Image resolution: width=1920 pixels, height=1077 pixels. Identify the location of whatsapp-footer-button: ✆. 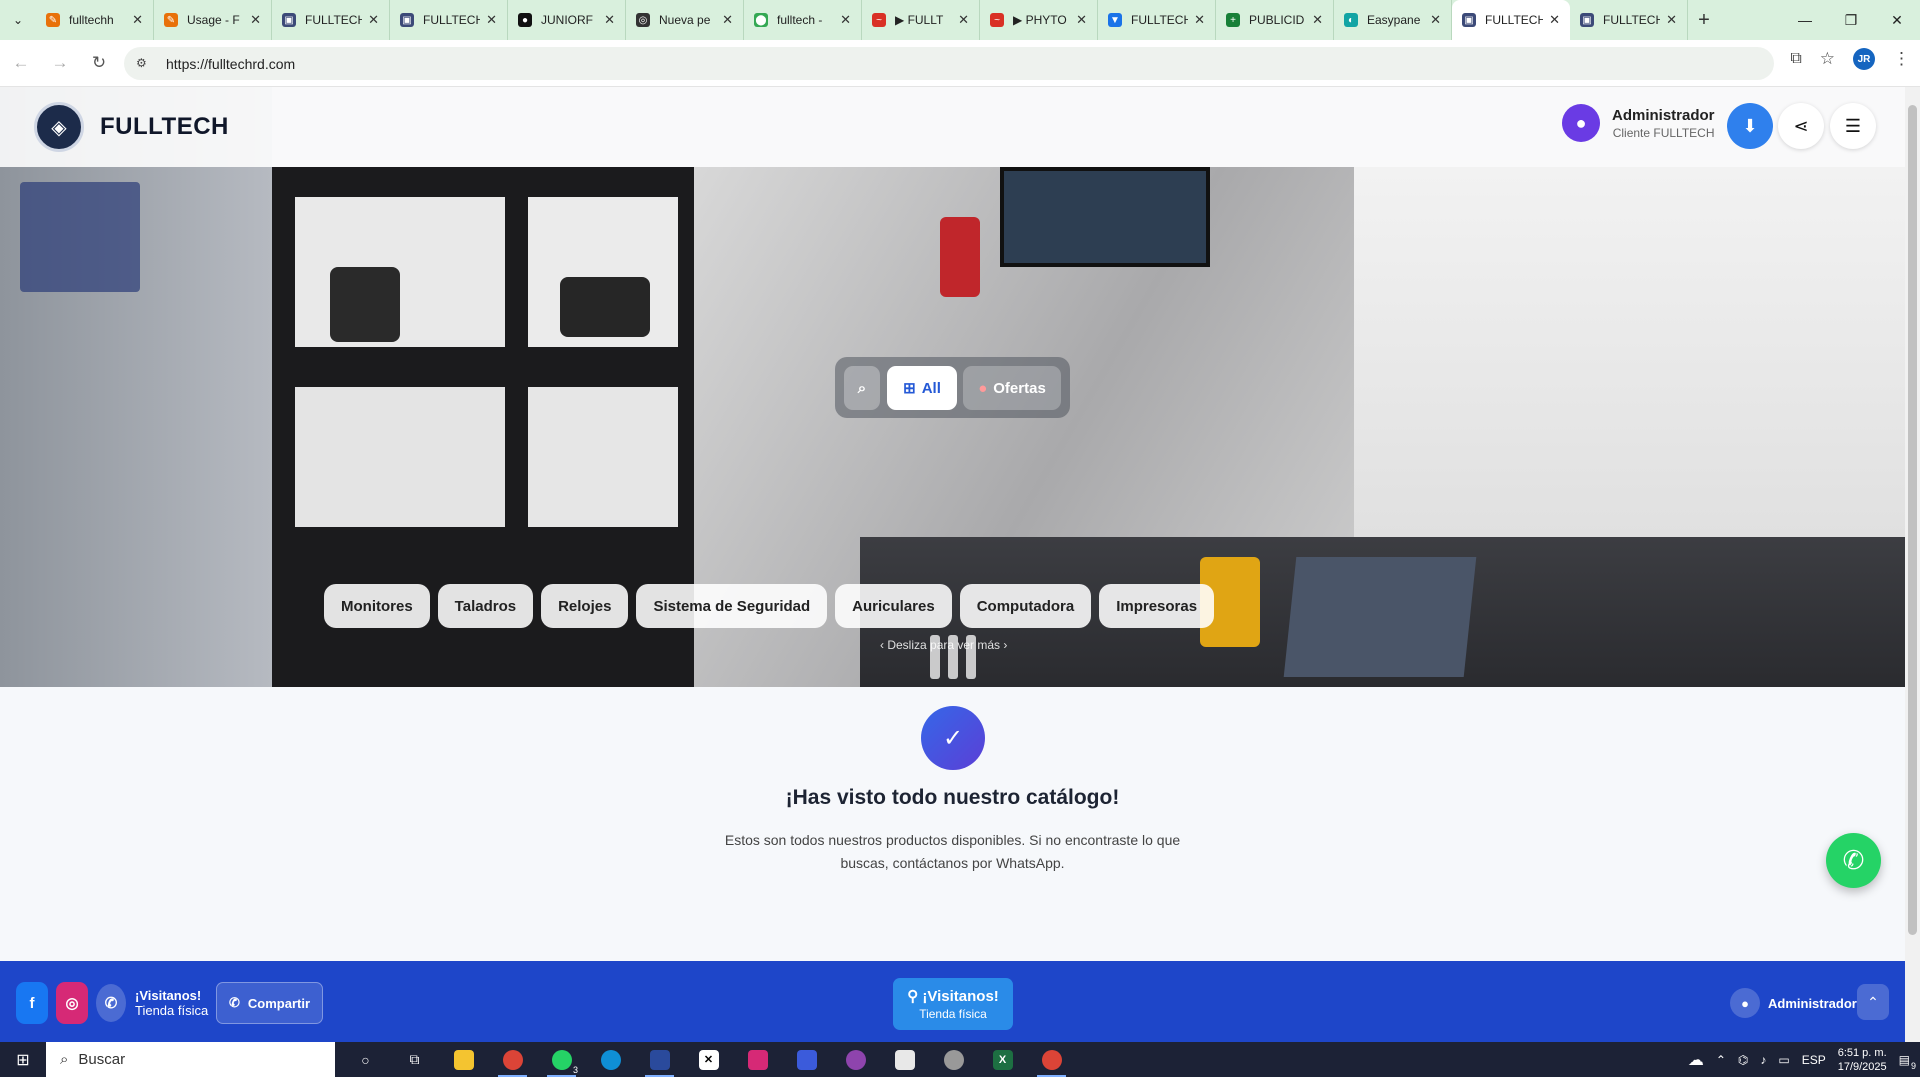
(111, 1003).